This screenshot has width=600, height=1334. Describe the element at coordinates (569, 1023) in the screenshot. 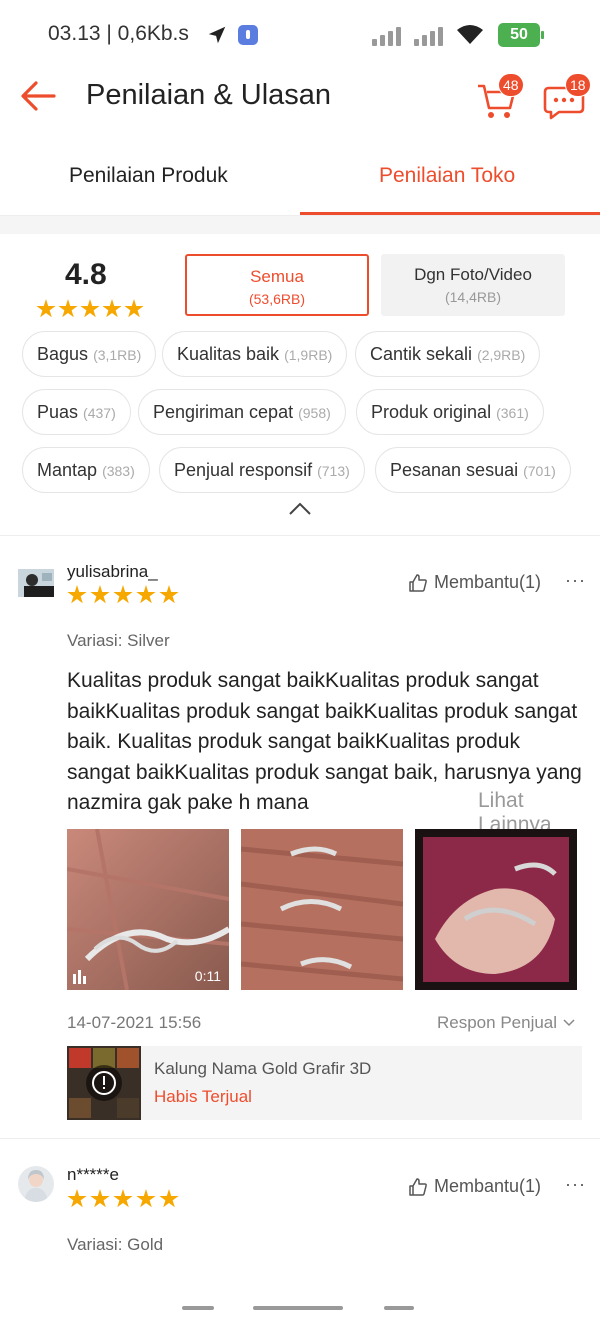

I see `chevron-down-icon` at that location.